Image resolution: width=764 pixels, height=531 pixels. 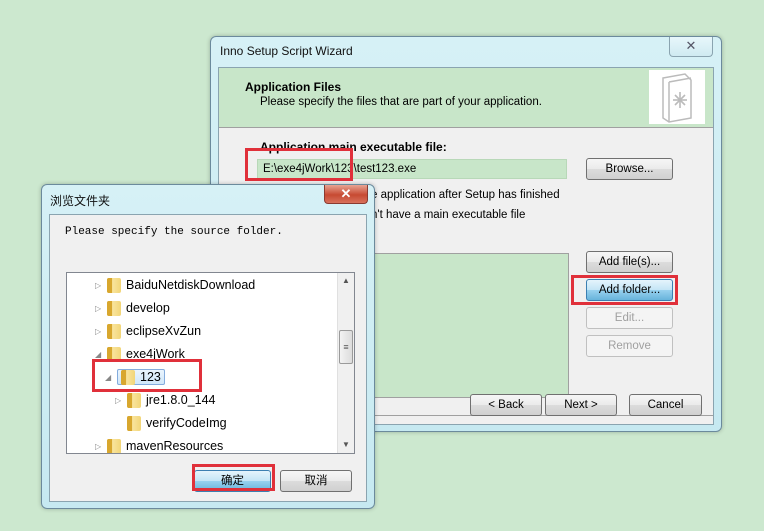 What do you see at coordinates (346, 445) in the screenshot?
I see `scroll-down-icon: ▼` at bounding box center [346, 445].